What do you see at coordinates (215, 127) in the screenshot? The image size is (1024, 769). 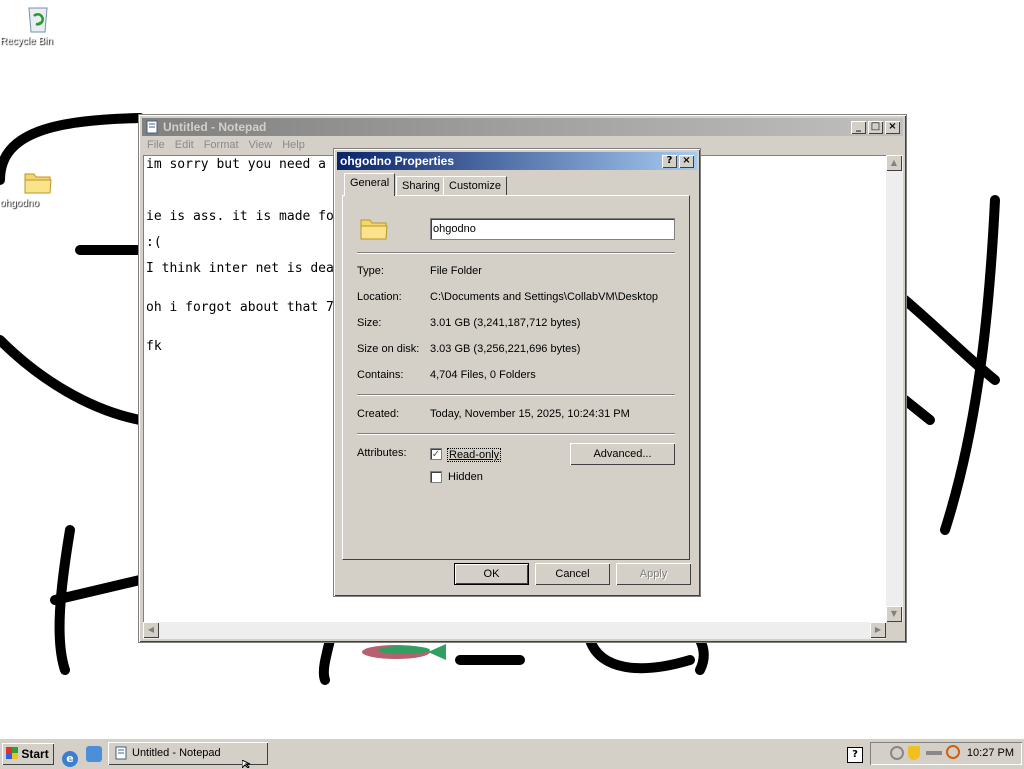 I see `notepad-title: Untitled - Notepad` at bounding box center [215, 127].